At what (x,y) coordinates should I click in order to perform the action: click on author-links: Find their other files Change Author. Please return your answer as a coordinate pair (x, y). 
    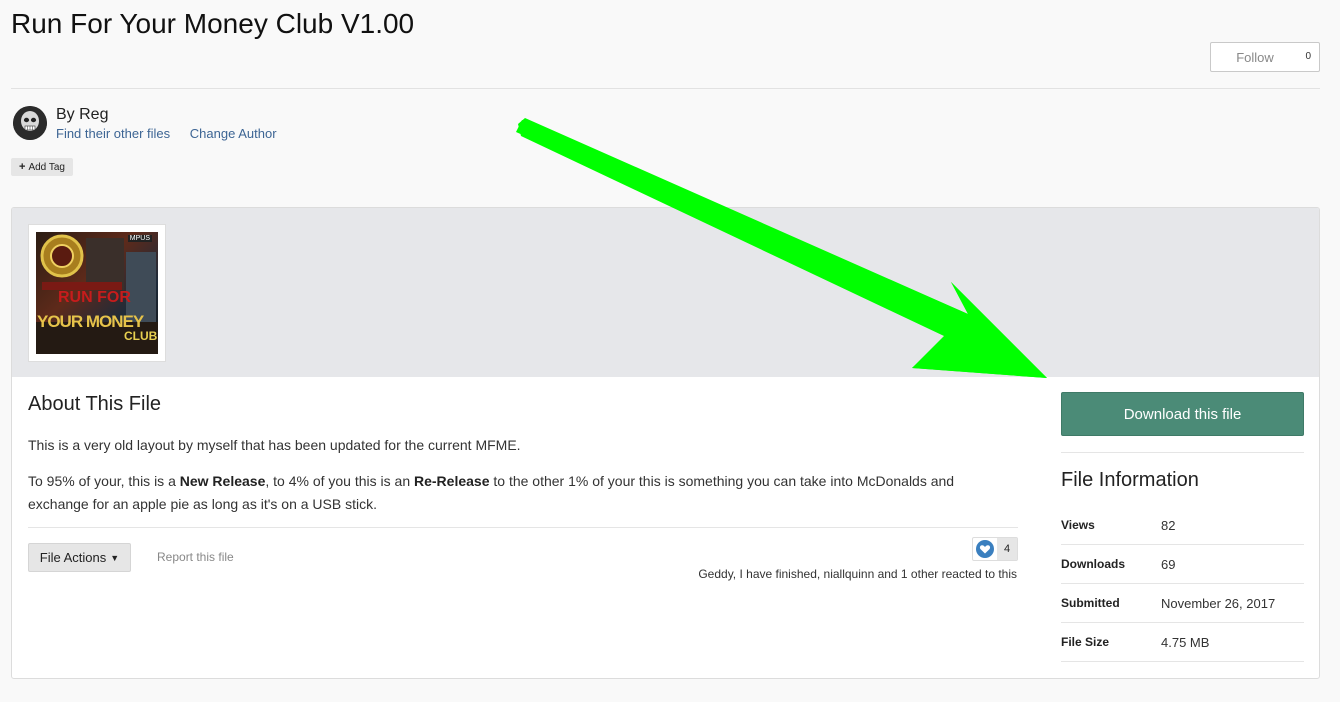
    Looking at the image, I should click on (174, 133).